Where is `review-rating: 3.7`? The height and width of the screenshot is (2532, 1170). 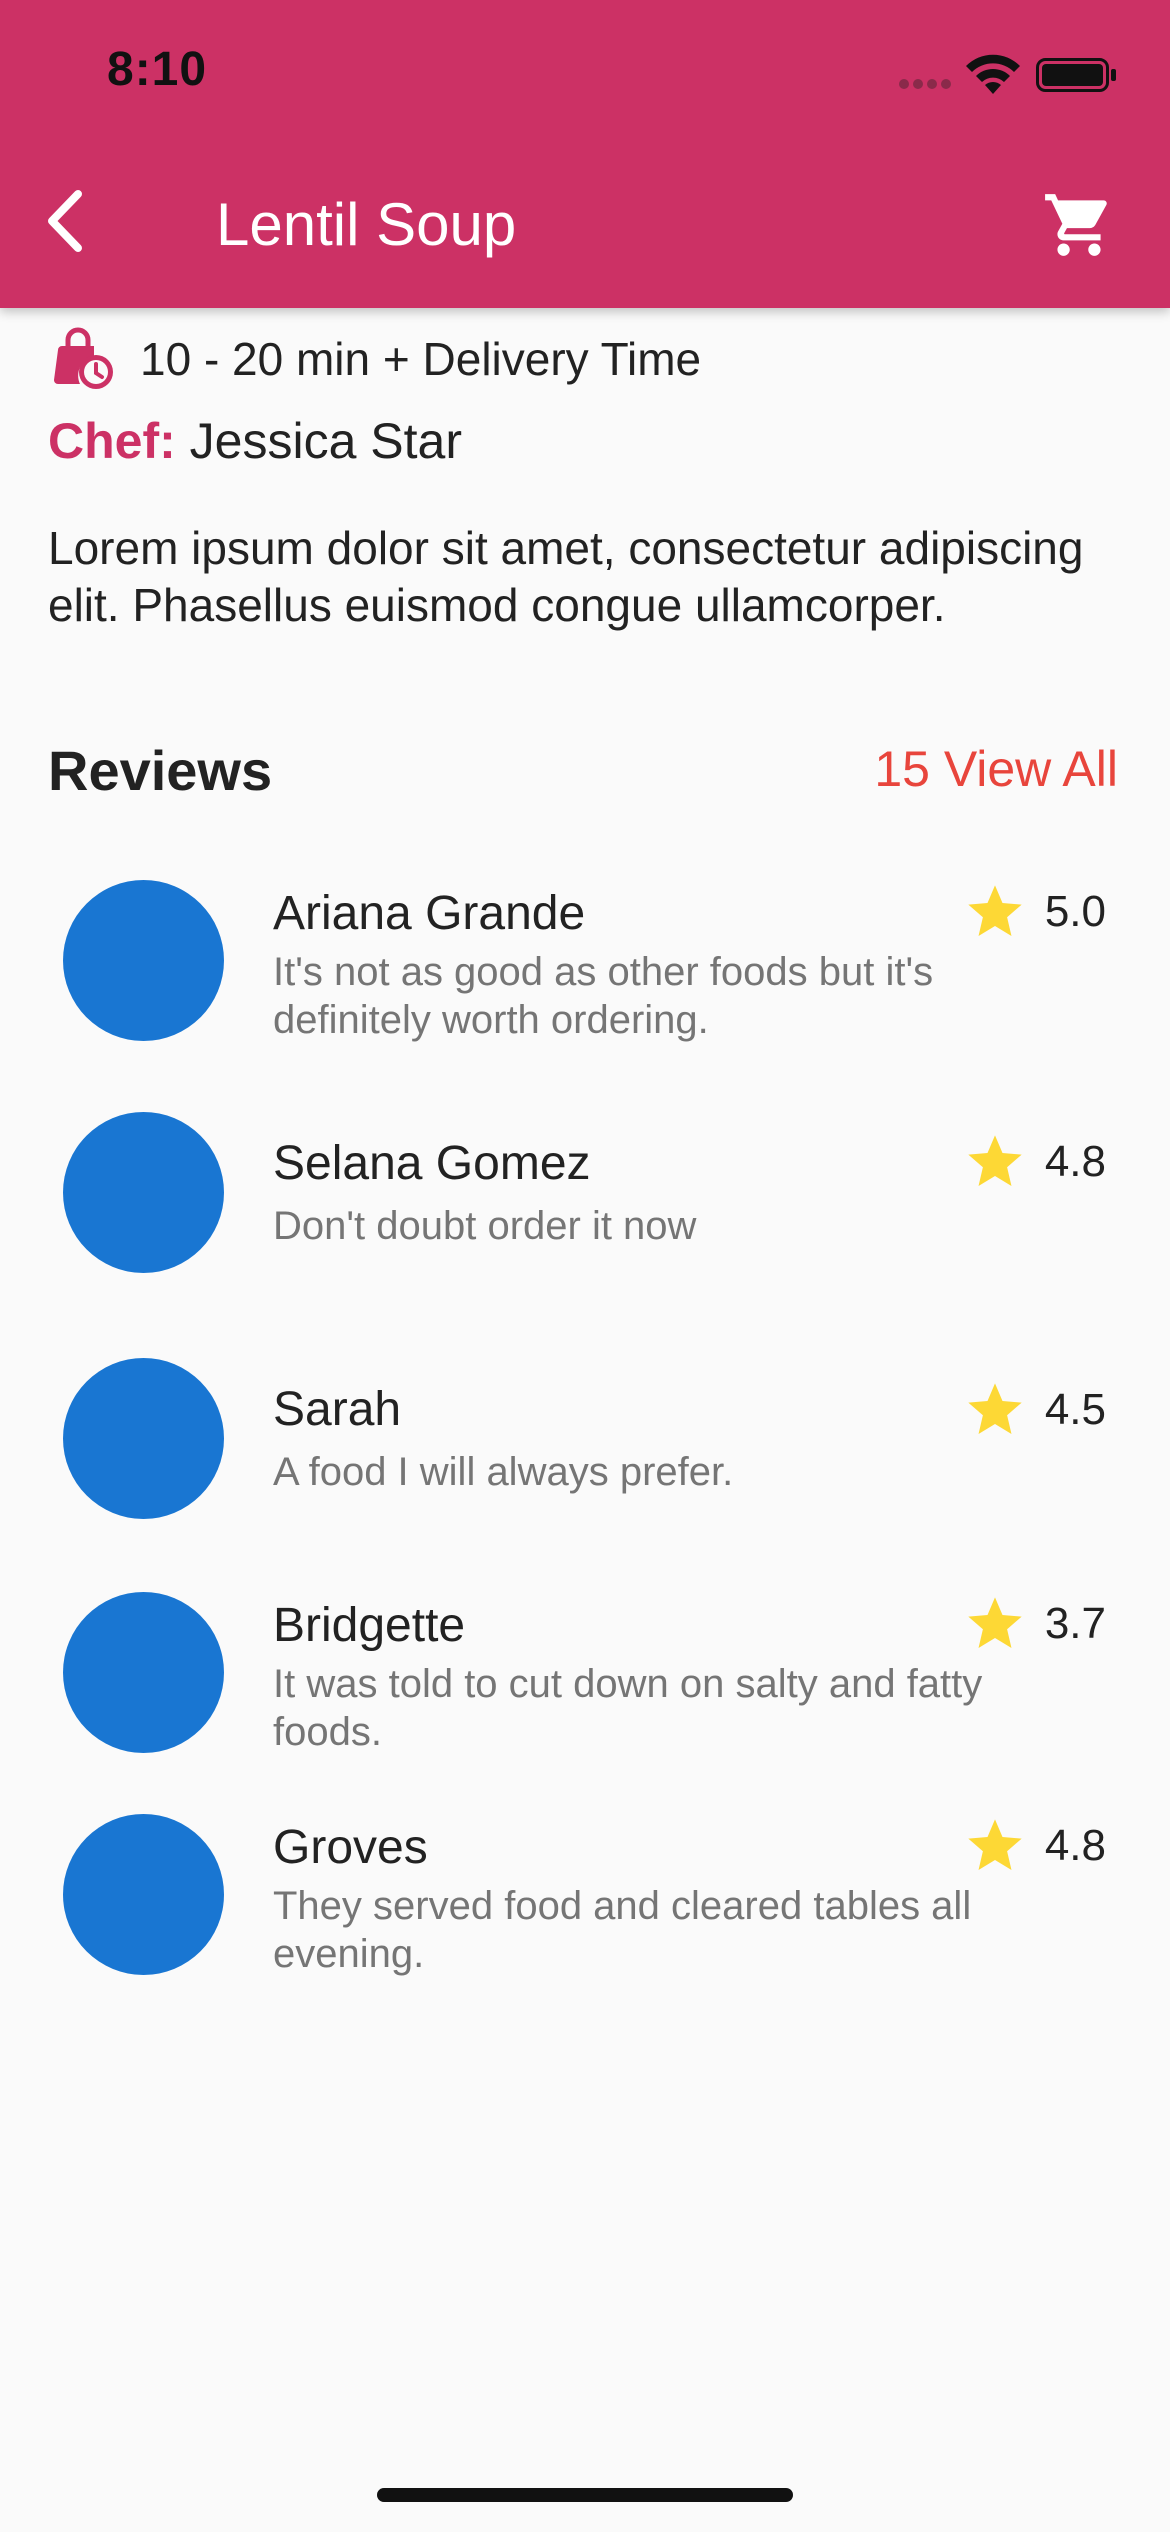
review-rating: 3.7 is located at coordinates (1034, 1624).